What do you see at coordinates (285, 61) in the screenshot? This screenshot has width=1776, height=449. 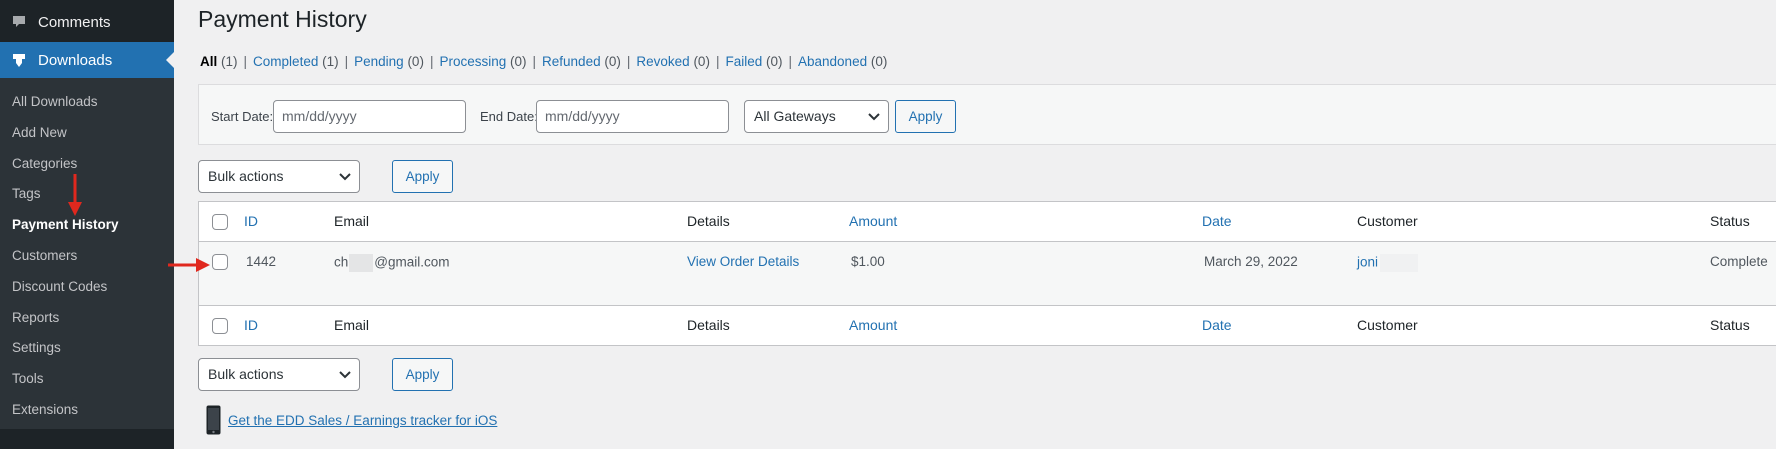 I see `filter-completed: Completed` at bounding box center [285, 61].